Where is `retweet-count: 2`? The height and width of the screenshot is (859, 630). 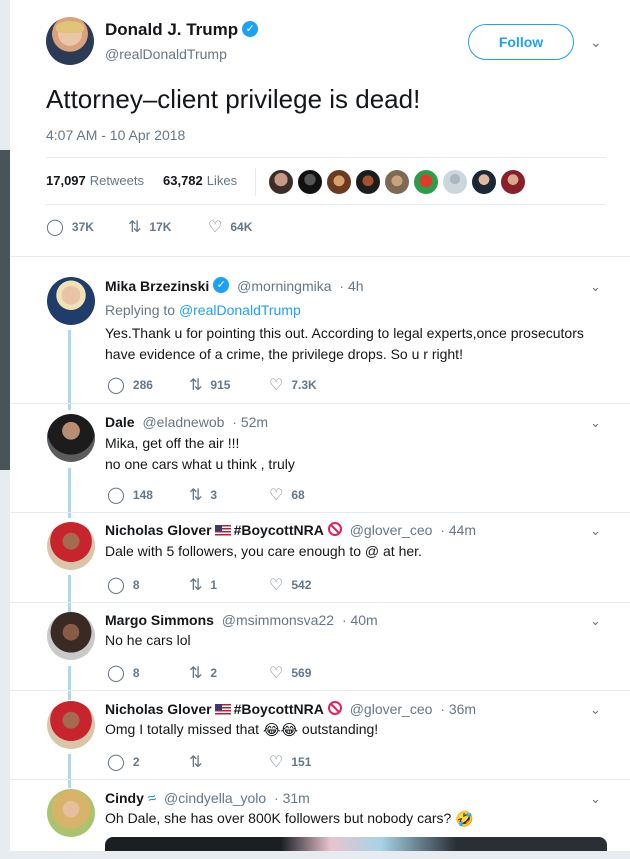
retweet-count: 2 is located at coordinates (214, 673).